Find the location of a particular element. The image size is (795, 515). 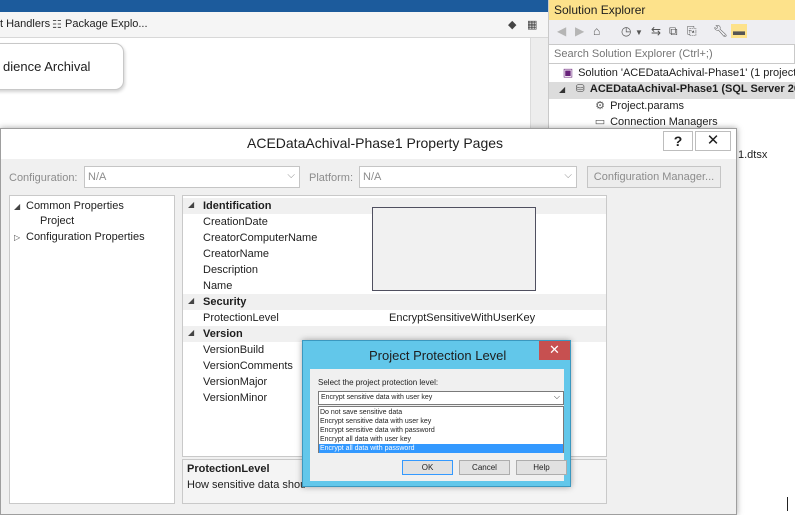

property-pages-title-bar: ACEDataAchival-Phase1 Property Pages ? ✕ is located at coordinates (368, 144).